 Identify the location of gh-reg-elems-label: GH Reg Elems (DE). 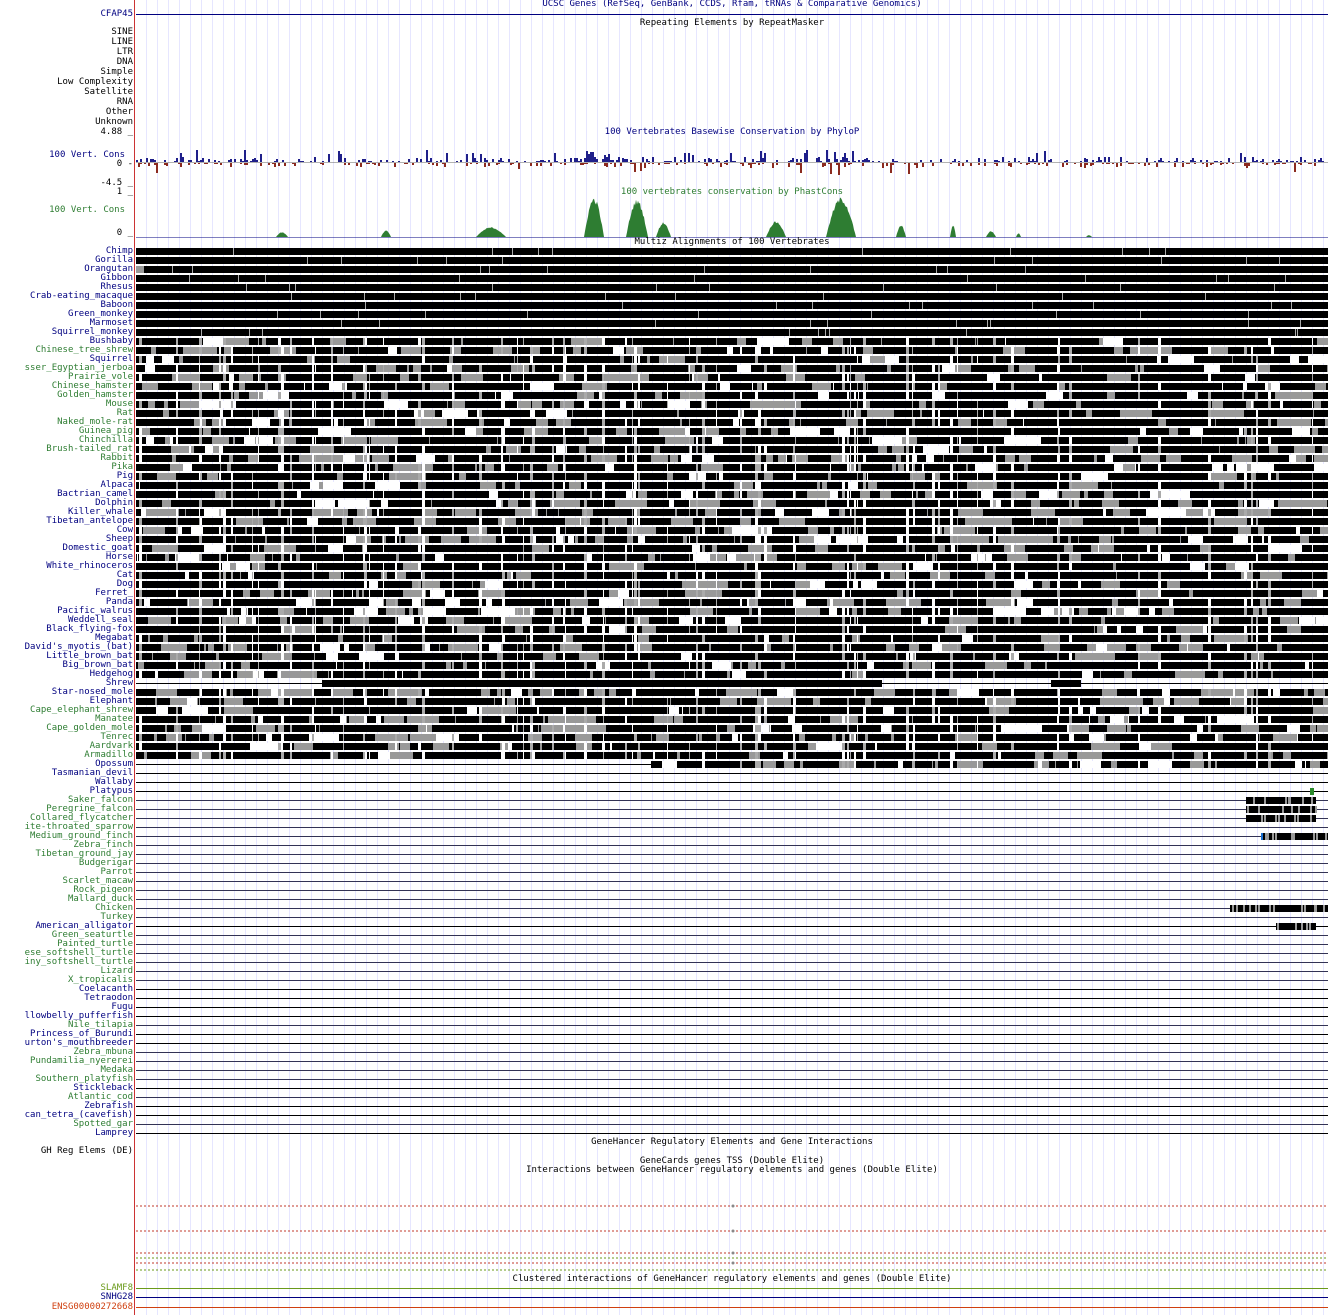
(87, 1151).